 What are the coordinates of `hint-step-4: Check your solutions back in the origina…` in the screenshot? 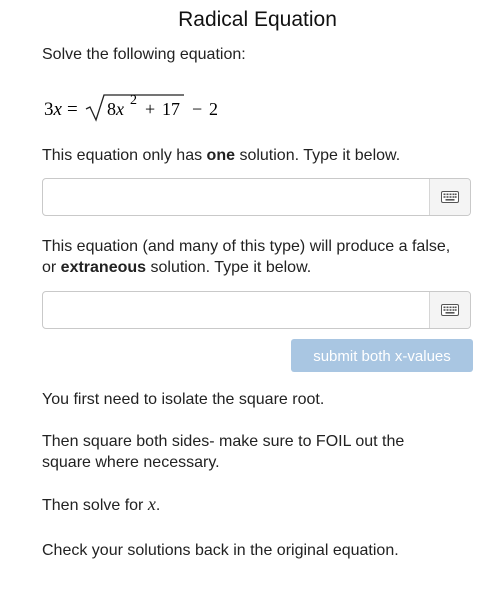 It's located at (220, 550).